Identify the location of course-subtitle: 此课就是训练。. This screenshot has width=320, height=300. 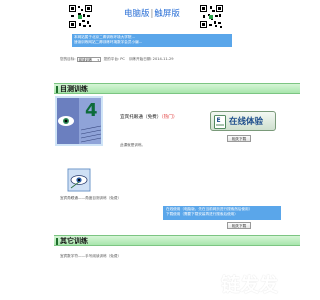
(133, 145).